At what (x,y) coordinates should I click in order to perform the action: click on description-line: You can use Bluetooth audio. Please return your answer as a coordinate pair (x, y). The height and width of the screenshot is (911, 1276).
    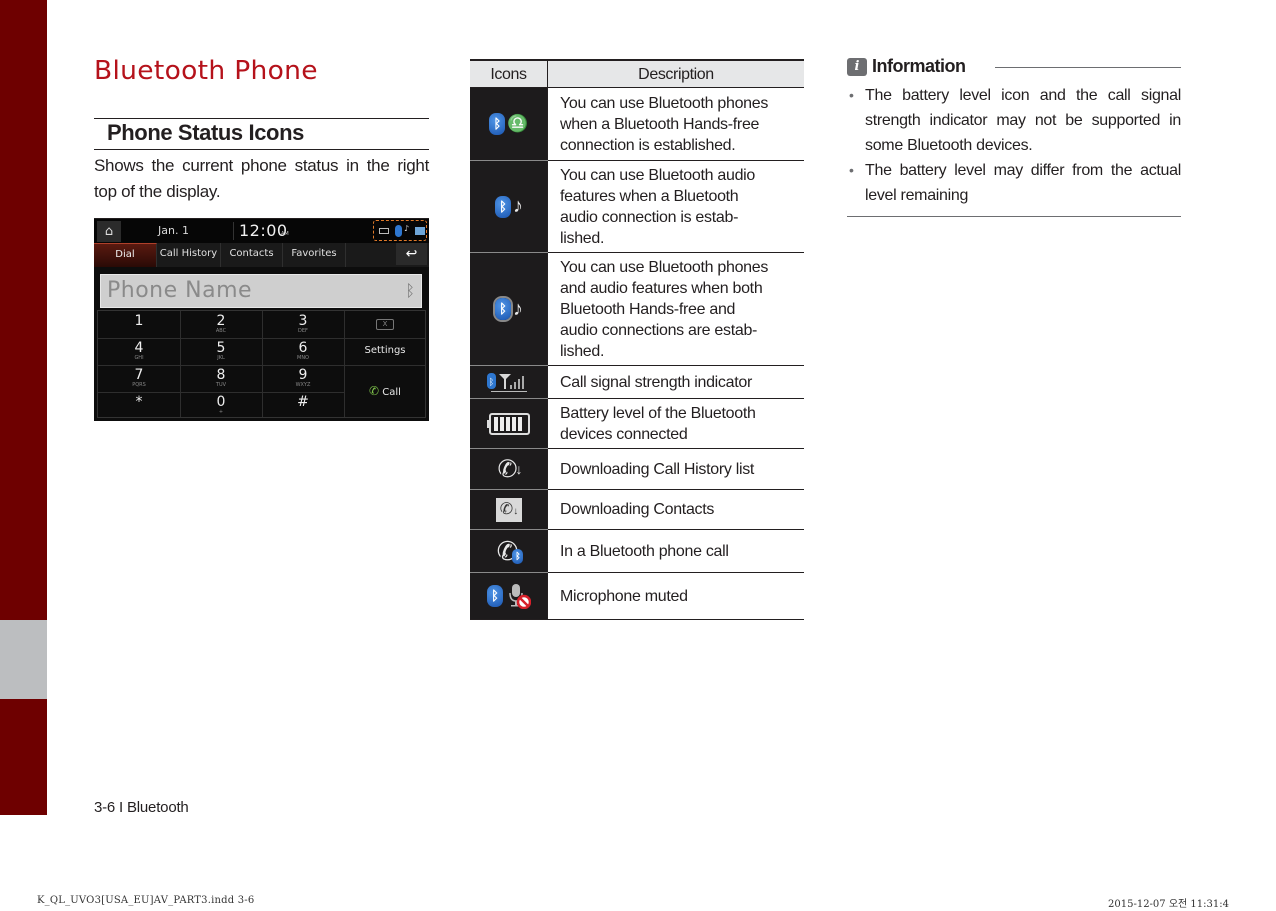
    Looking at the image, I should click on (658, 175).